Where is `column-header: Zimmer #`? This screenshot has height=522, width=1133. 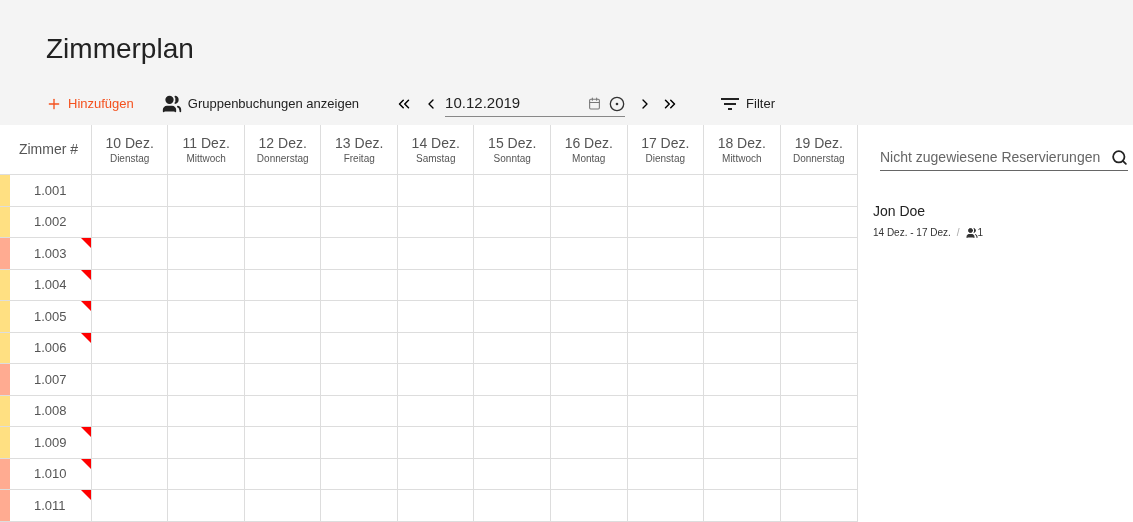 column-header: Zimmer # is located at coordinates (48, 149).